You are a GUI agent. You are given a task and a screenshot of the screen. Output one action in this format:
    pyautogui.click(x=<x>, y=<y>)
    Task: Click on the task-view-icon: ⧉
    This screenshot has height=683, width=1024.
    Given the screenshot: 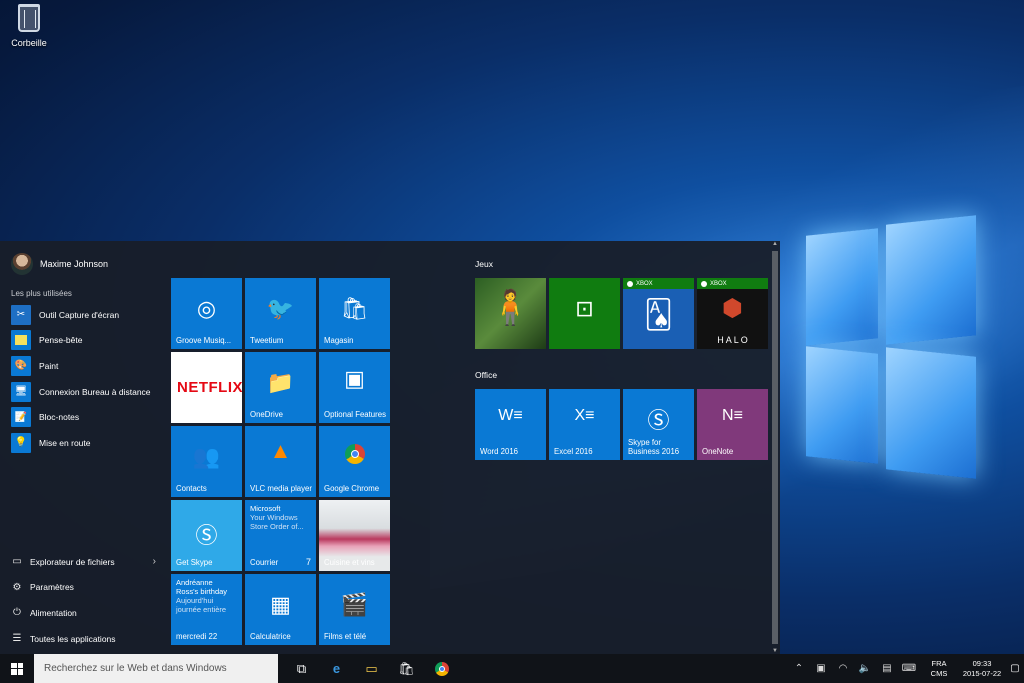 What is the action you would take?
    pyautogui.click(x=301, y=668)
    